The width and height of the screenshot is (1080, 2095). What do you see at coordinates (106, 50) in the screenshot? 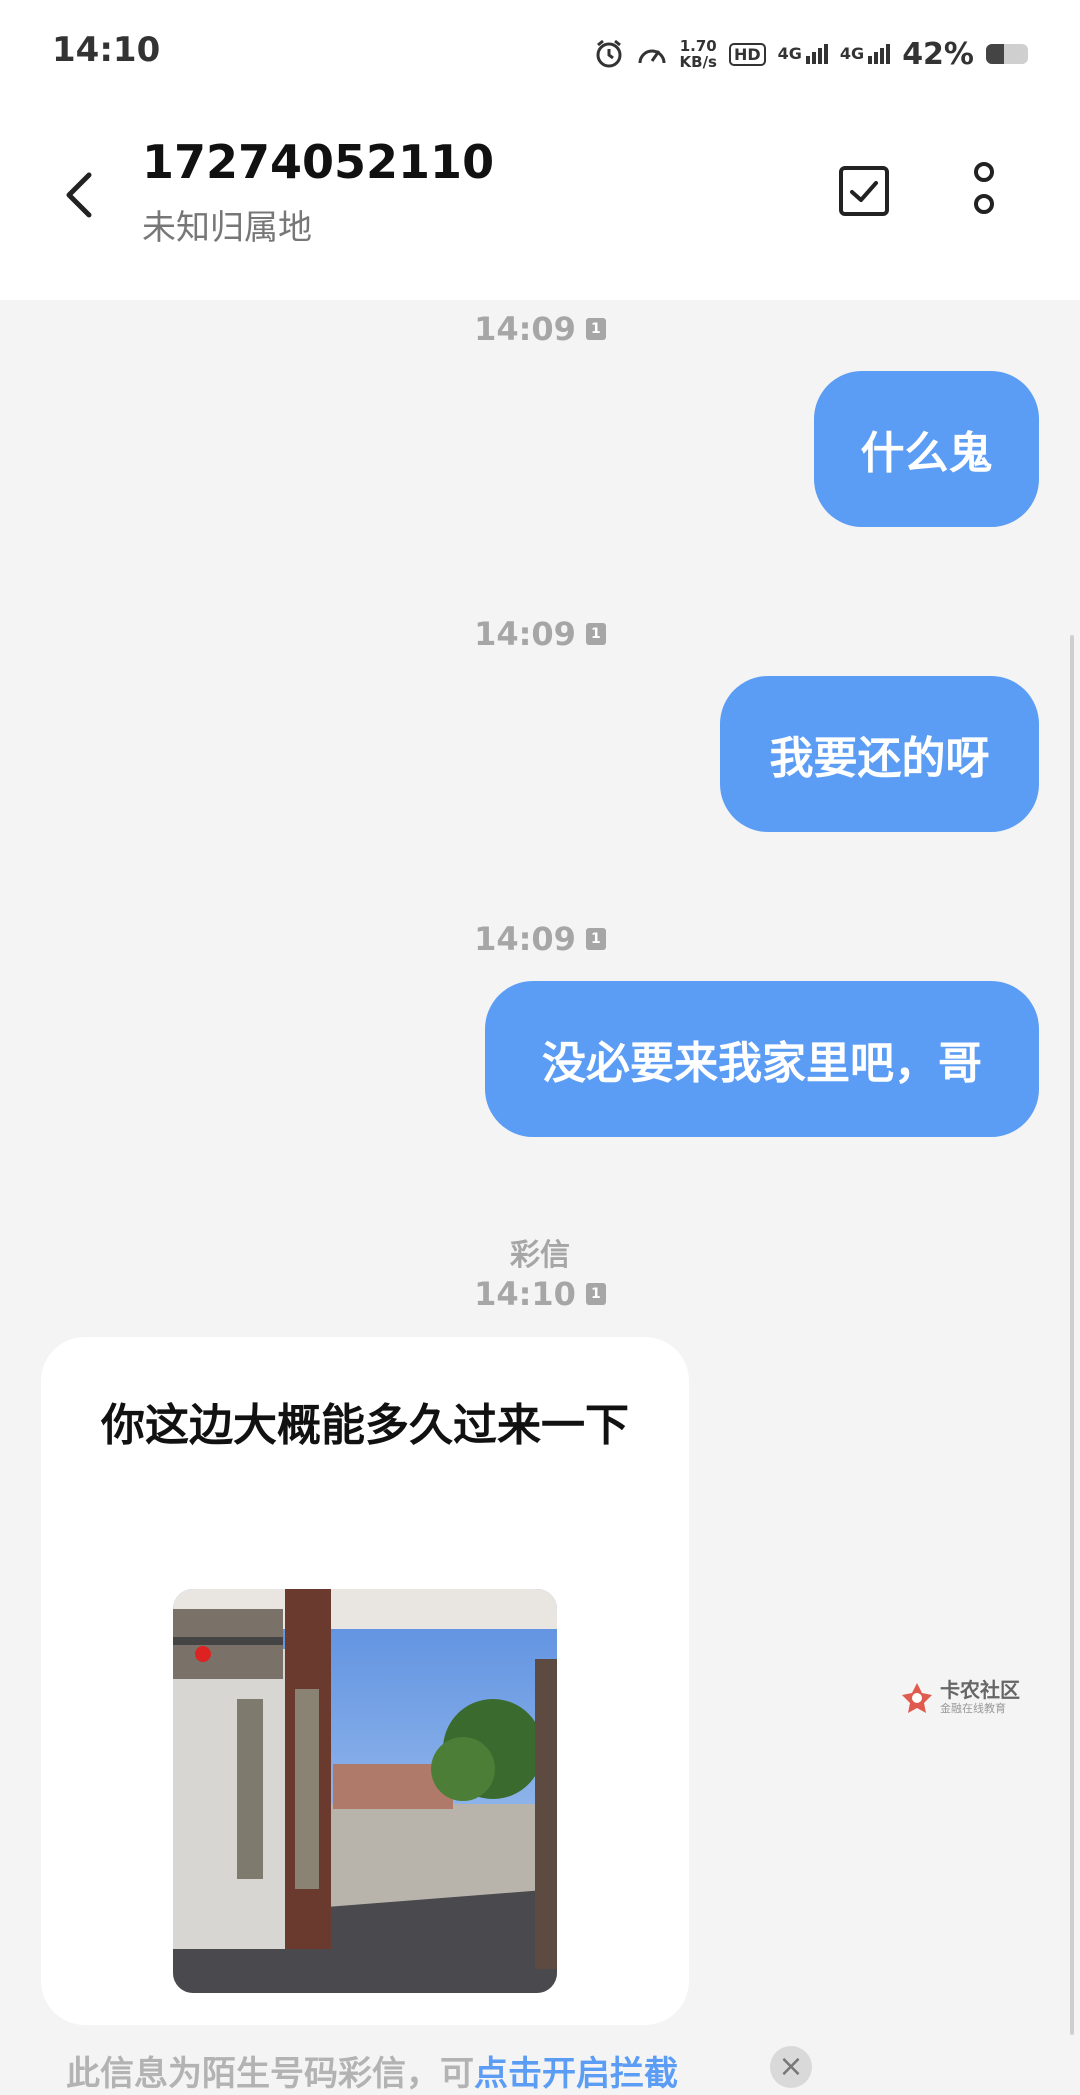
I see `status-time: 14:10` at bounding box center [106, 50].